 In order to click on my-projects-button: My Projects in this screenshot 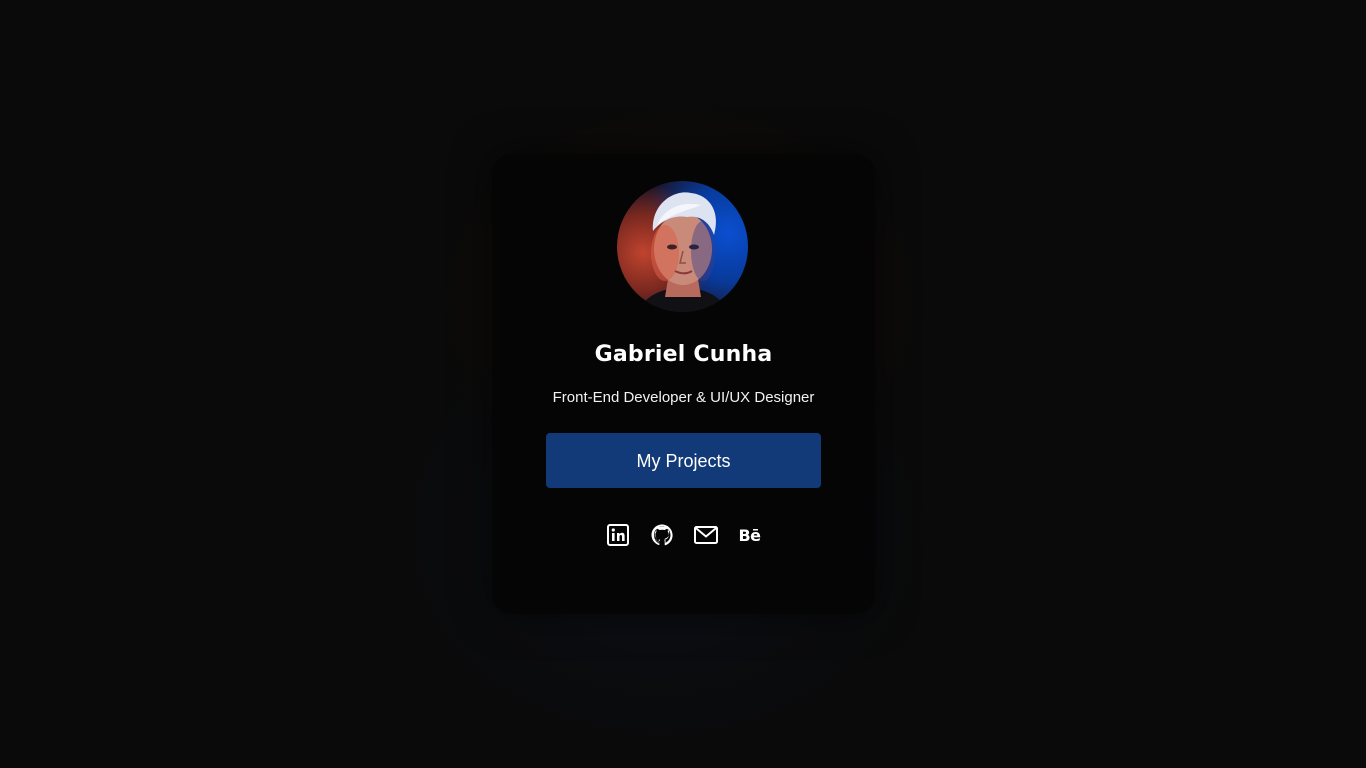, I will do `click(683, 460)`.